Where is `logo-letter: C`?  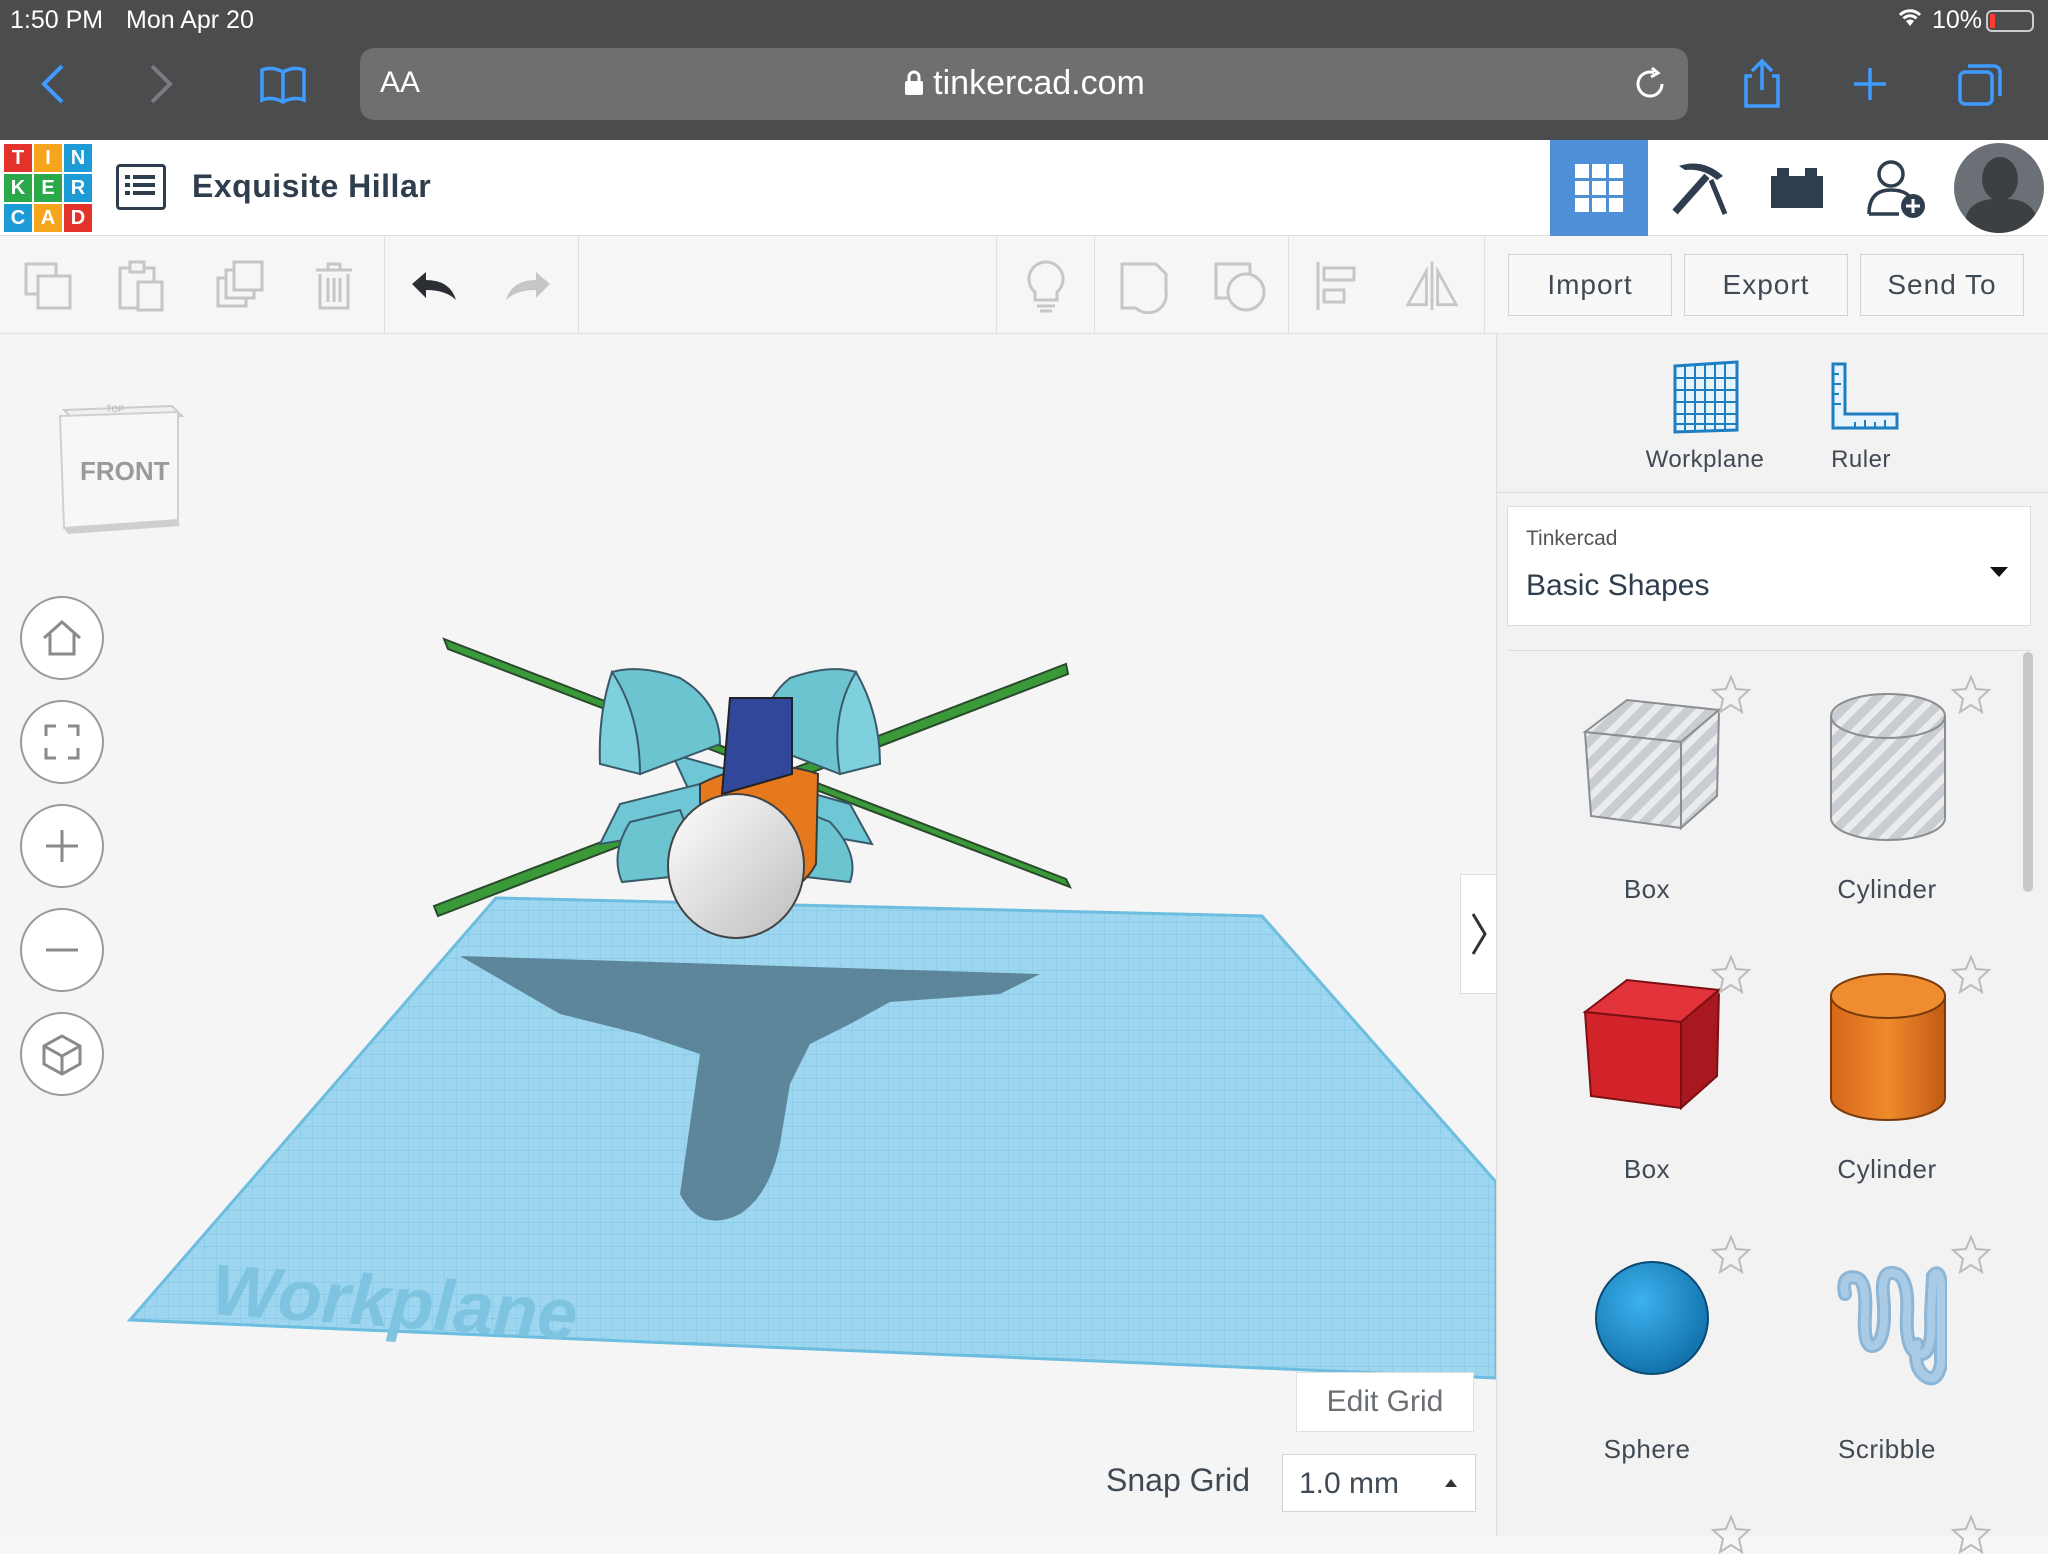 logo-letter: C is located at coordinates (18, 218).